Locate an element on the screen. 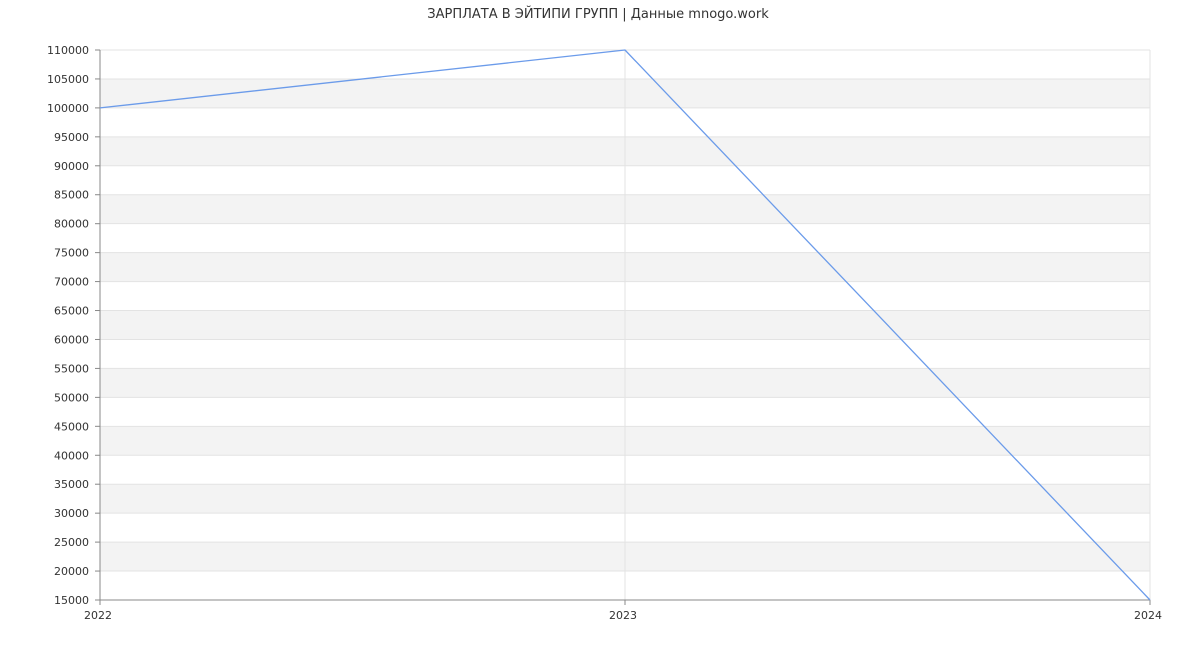 Image resolution: width=1200 pixels, height=650 pixels. y-tick-label: 100000 is located at coordinates (68, 108).